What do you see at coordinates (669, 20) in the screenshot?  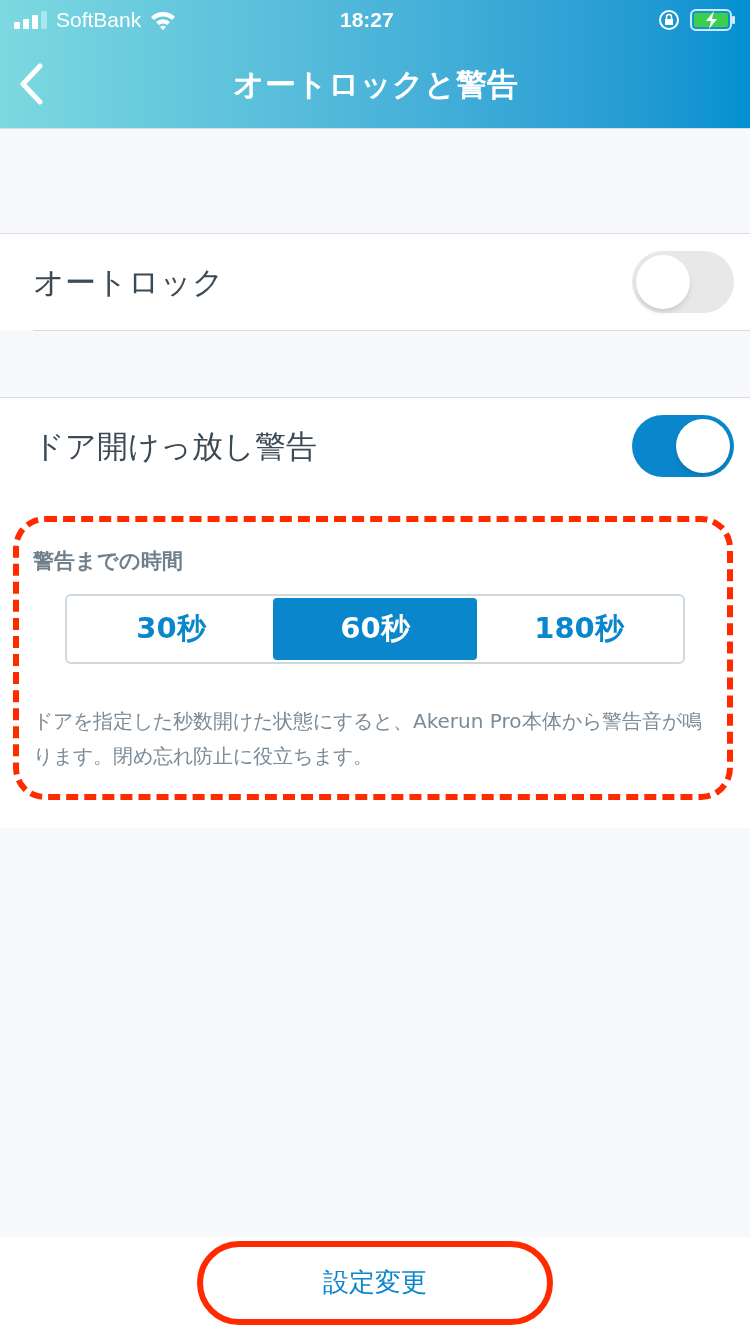 I see `rotation-lock-icon` at bounding box center [669, 20].